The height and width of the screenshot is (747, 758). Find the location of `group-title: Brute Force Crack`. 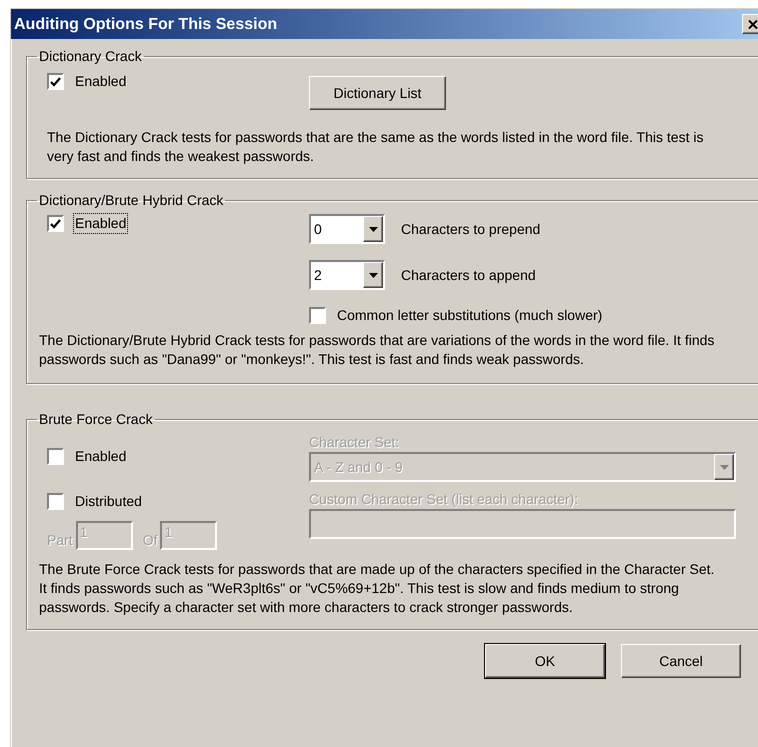

group-title: Brute Force Crack is located at coordinates (96, 419).